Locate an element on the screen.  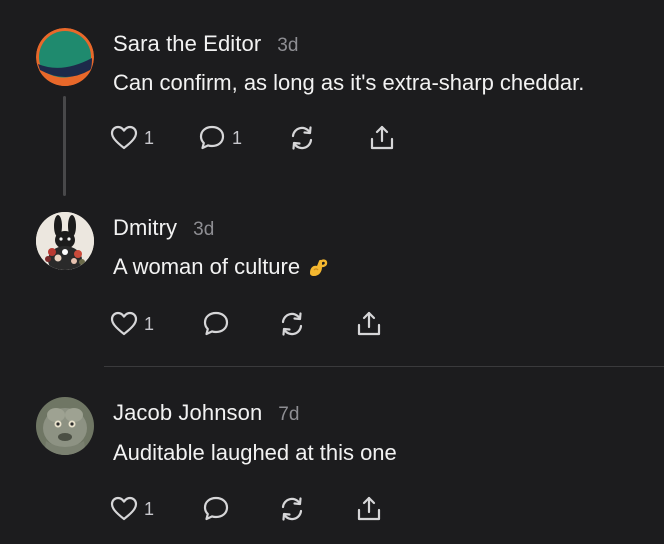
divider is located at coordinates (384, 366).